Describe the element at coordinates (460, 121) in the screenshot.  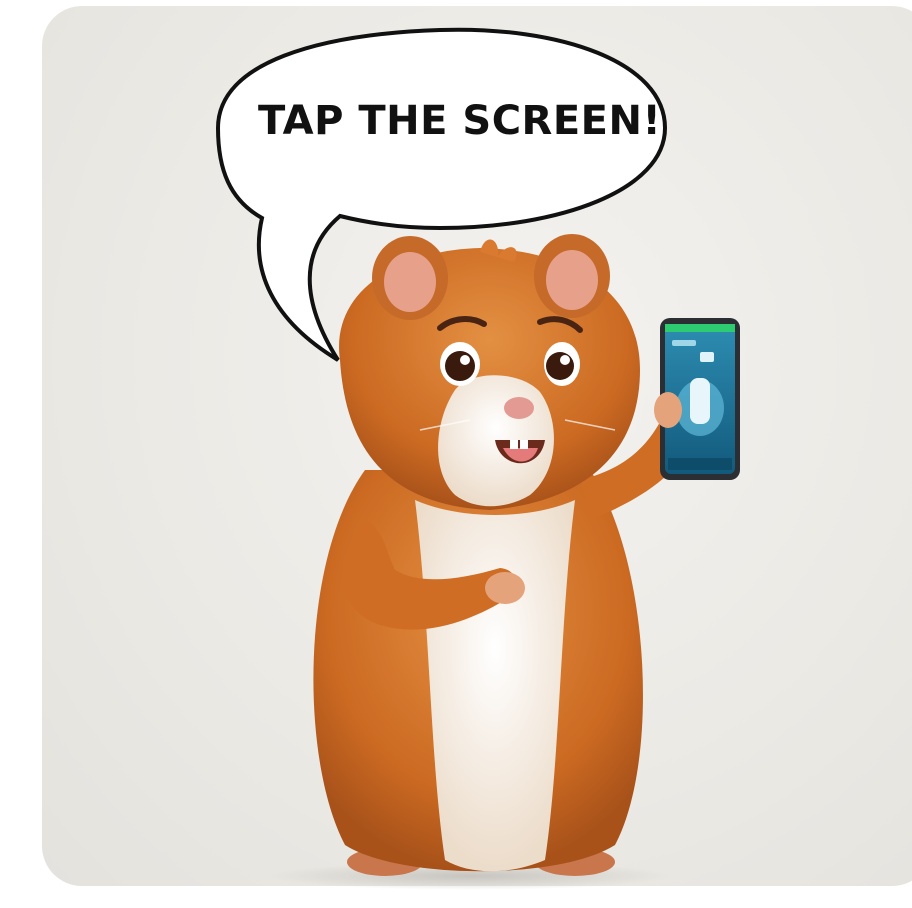
I see `speech-bubble-text: TAP THE SCREEN!` at that location.